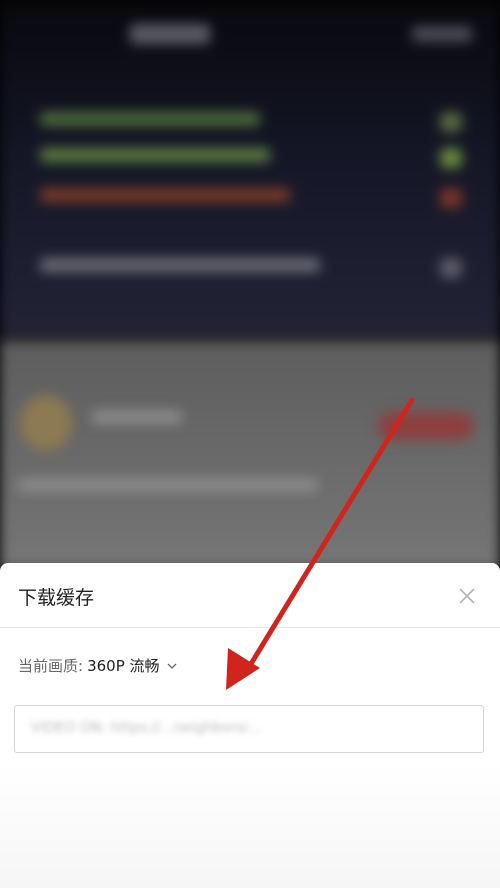 The height and width of the screenshot is (888, 500). I want to click on close-button, so click(467, 596).